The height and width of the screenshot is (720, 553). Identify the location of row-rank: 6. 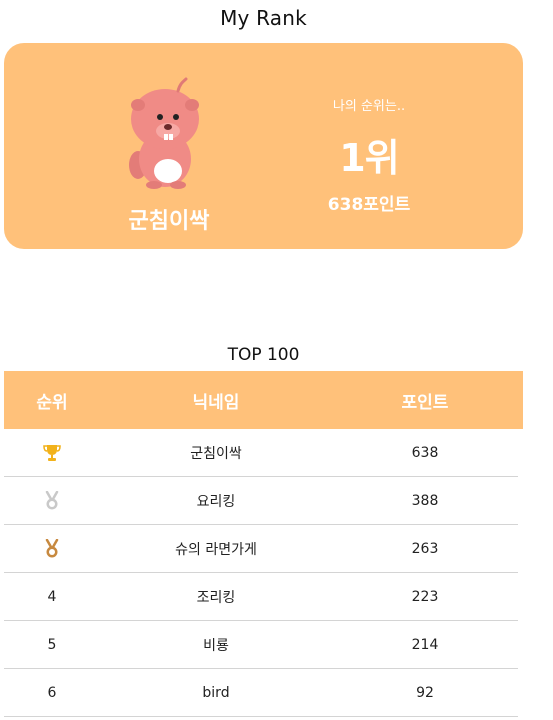
(52, 692).